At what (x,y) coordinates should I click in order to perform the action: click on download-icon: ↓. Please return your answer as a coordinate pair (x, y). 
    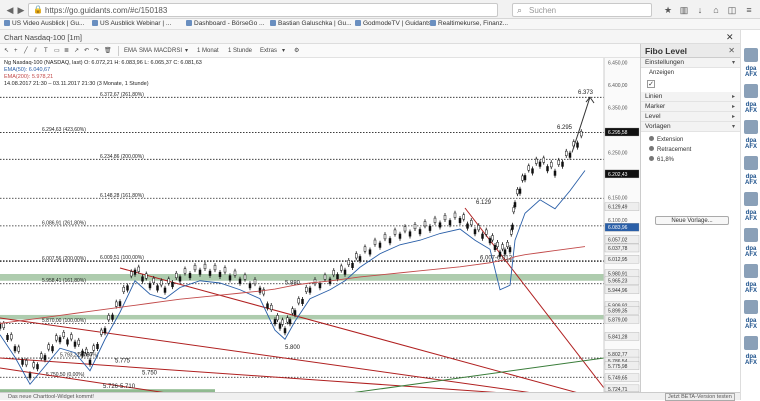
    Looking at the image, I should click on (700, 10).